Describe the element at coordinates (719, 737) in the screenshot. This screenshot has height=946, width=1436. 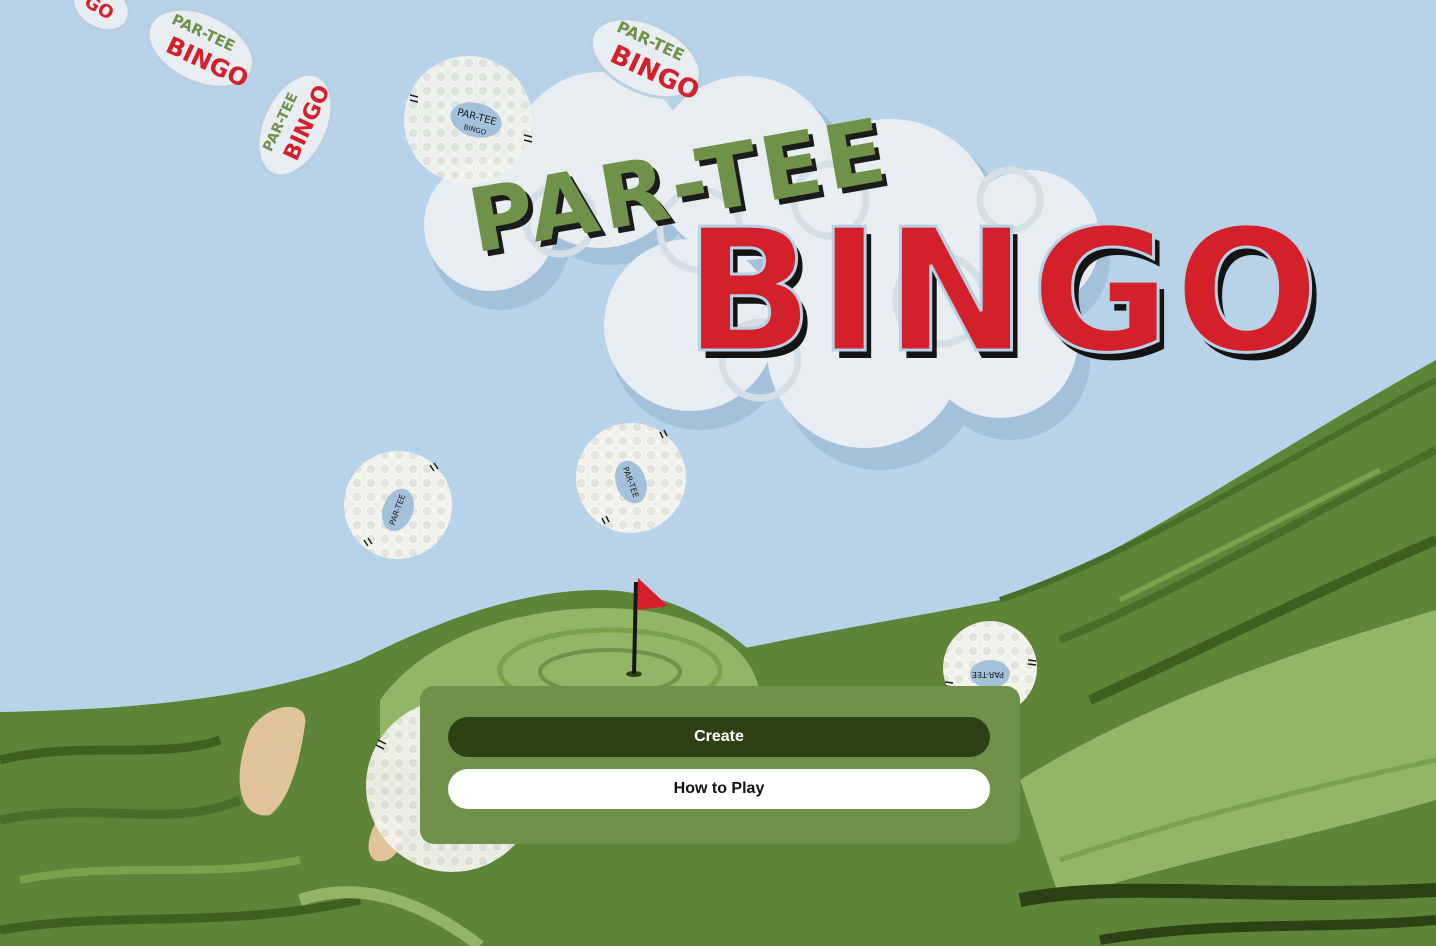
I see `create-button: Create` at that location.